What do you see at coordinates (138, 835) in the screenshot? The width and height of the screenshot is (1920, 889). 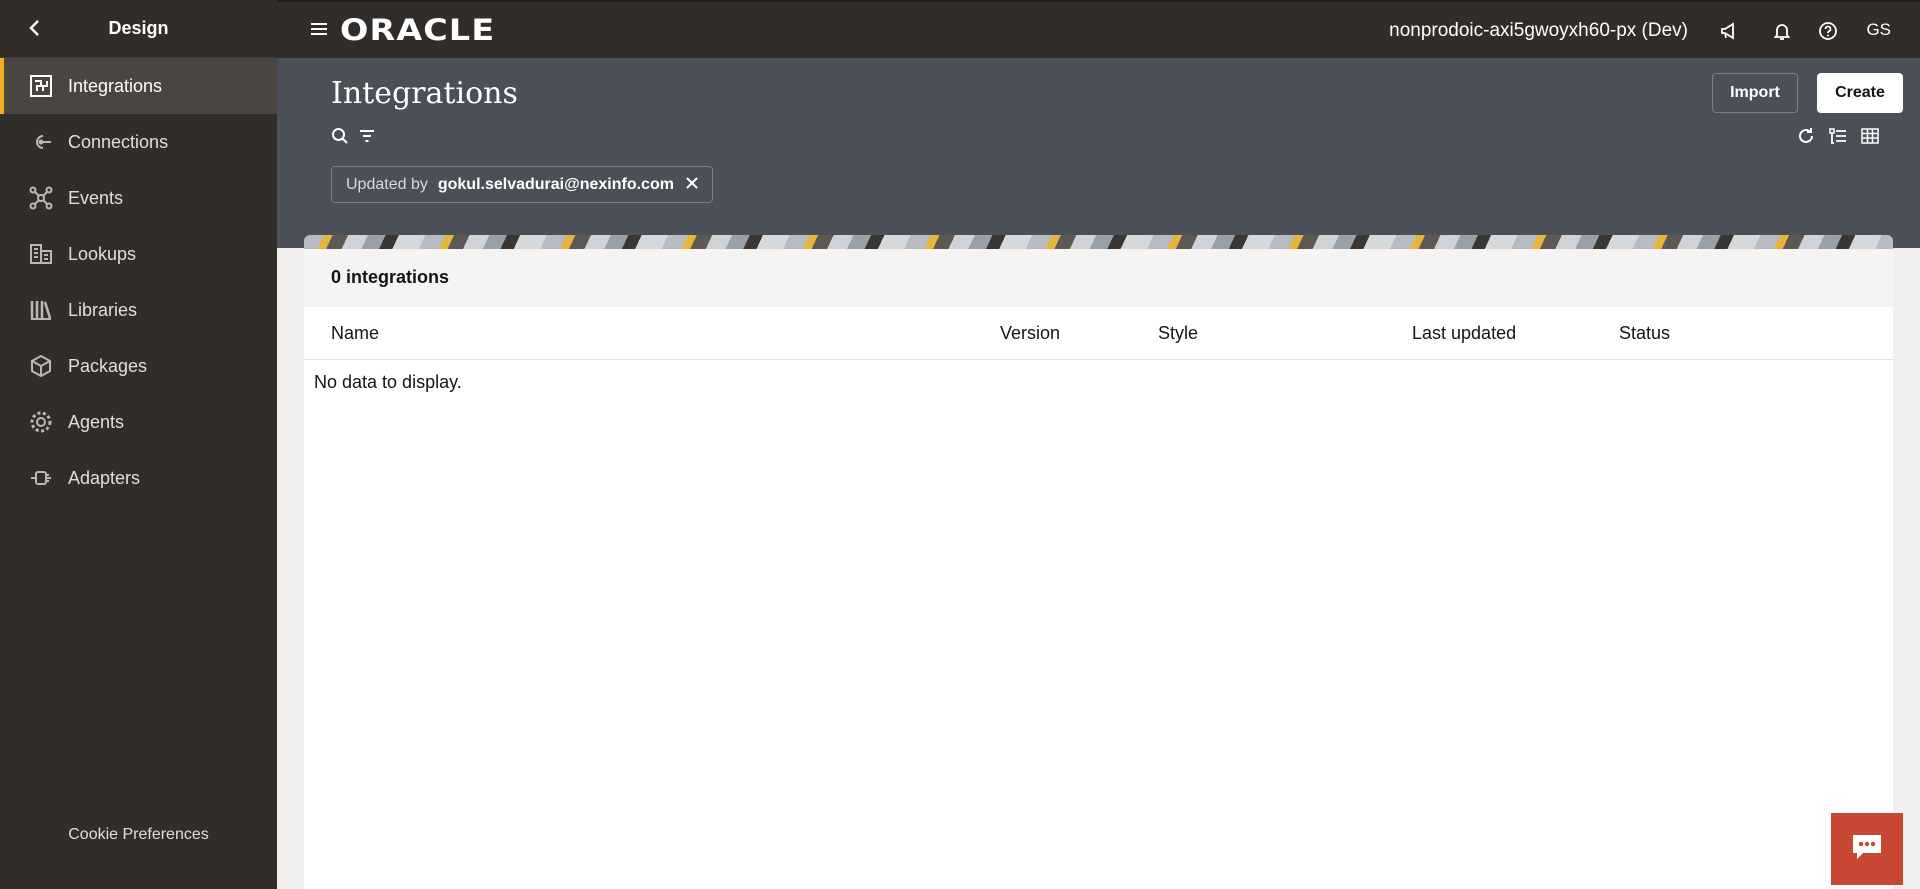 I see `cookie-preferences-link: Cookie Preferences` at bounding box center [138, 835].